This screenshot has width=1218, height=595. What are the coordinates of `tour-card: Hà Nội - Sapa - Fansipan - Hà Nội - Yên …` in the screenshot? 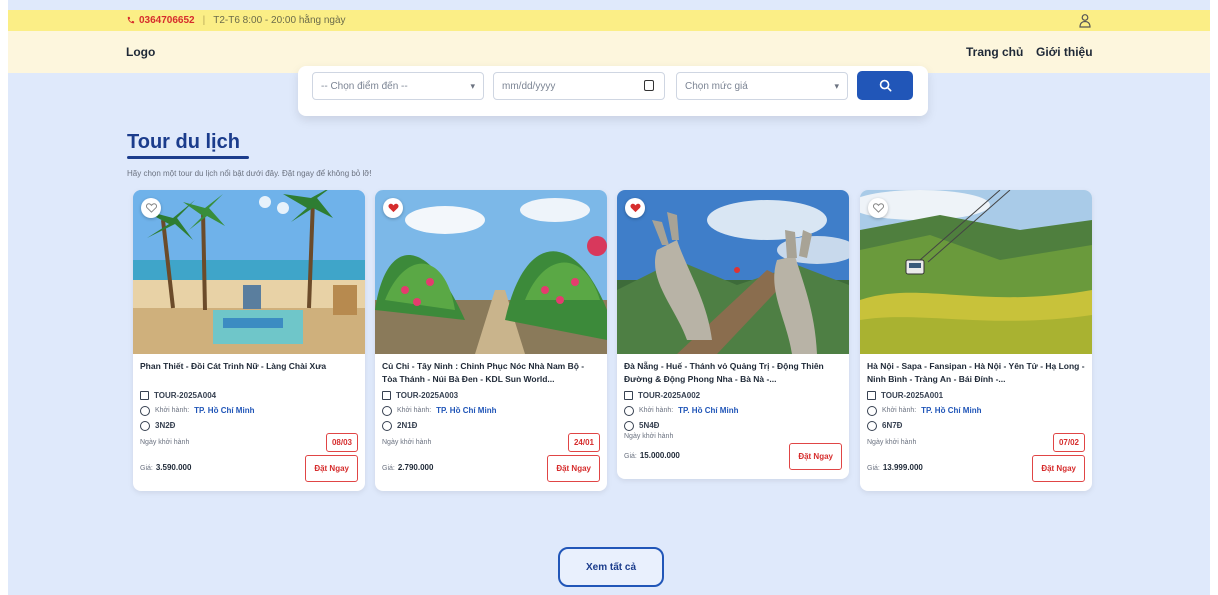 It's located at (976, 340).